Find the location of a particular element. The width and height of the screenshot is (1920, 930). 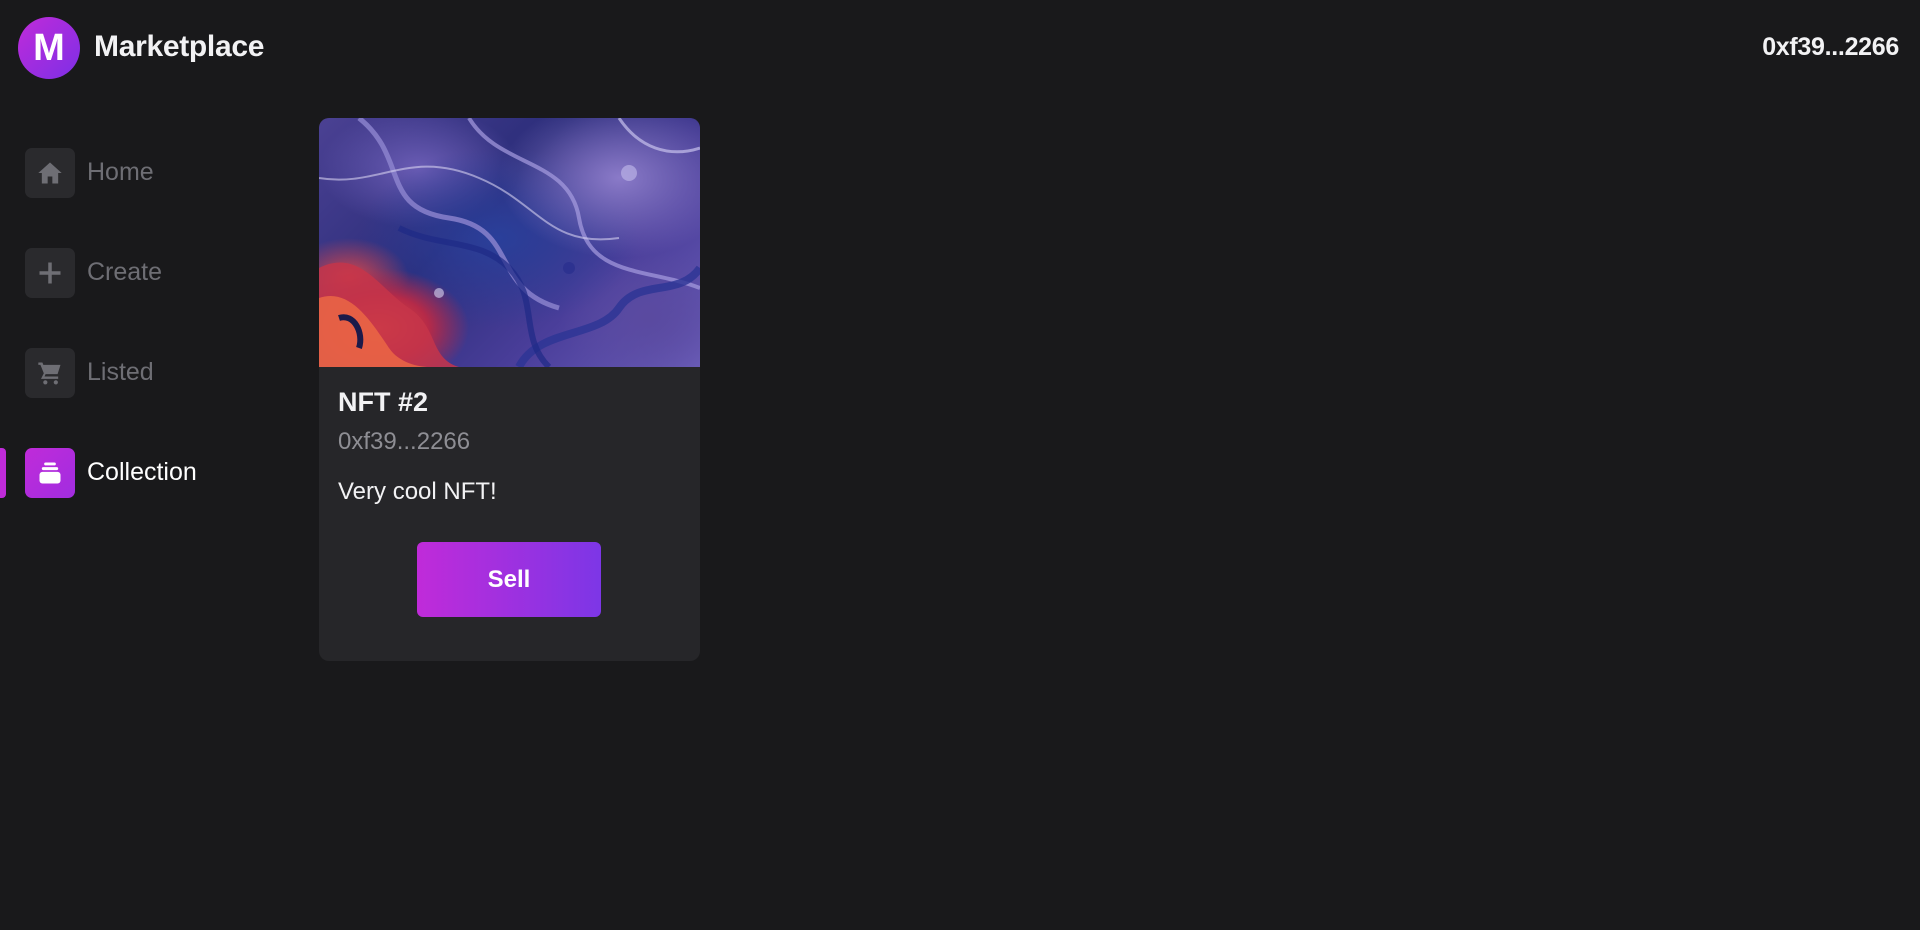

nft-image is located at coordinates (509, 242).